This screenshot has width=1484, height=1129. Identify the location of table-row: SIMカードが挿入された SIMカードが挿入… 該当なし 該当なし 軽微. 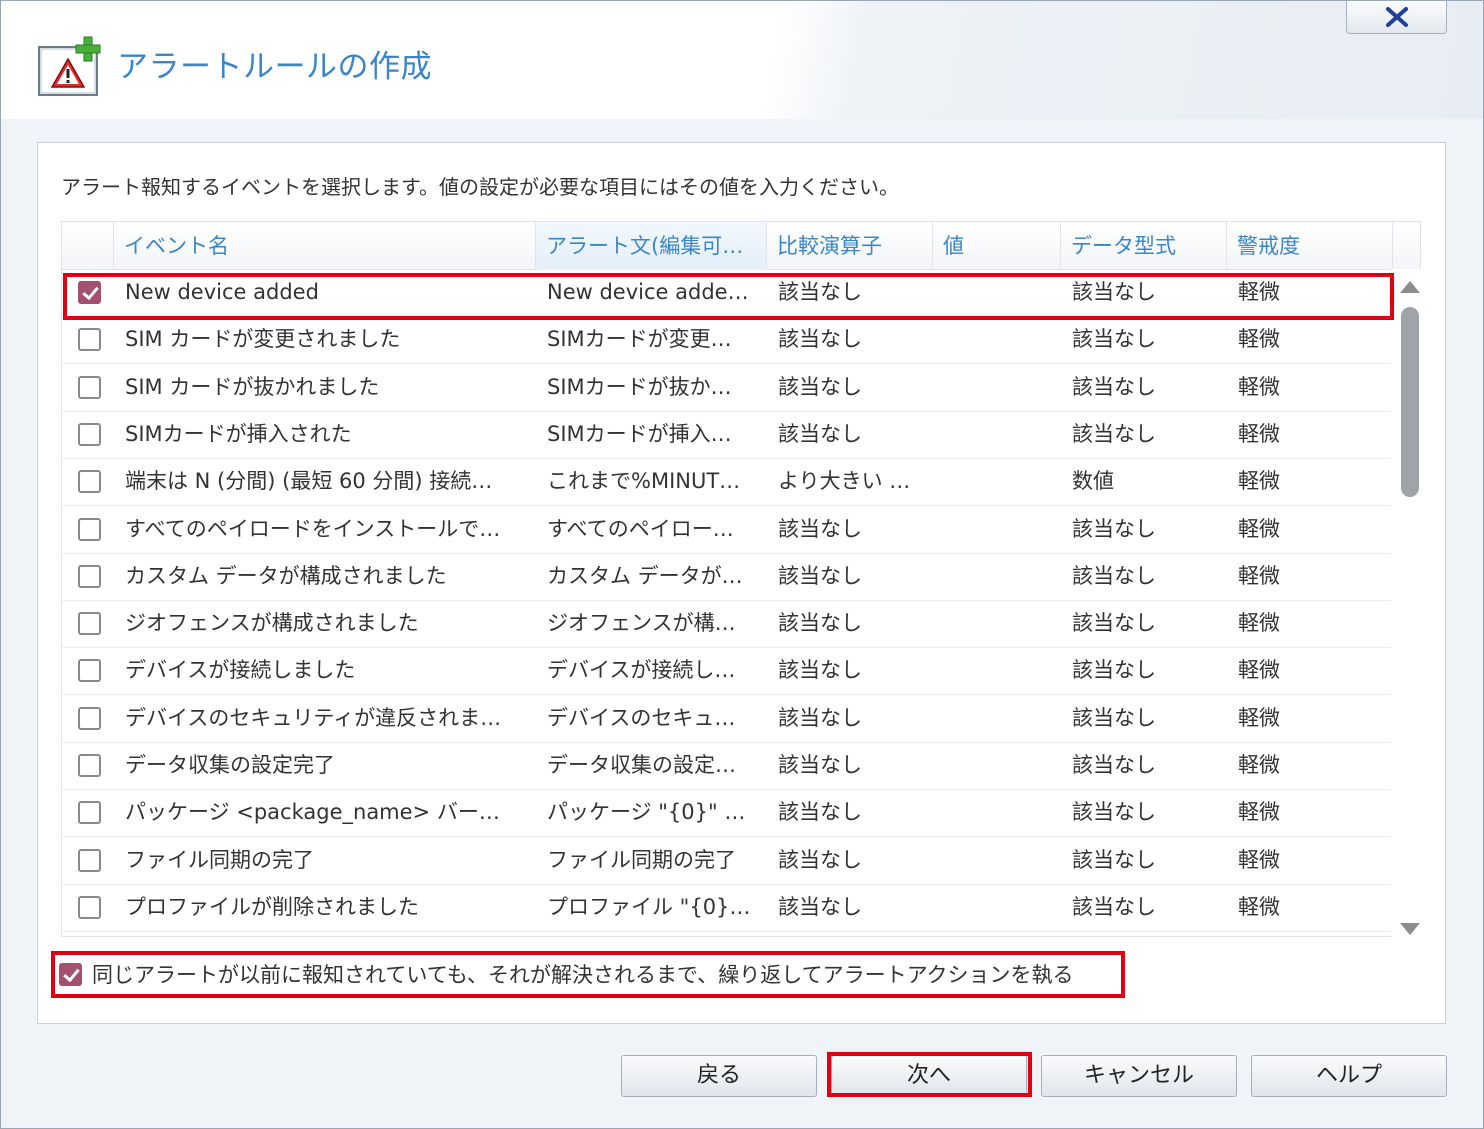
(727, 435).